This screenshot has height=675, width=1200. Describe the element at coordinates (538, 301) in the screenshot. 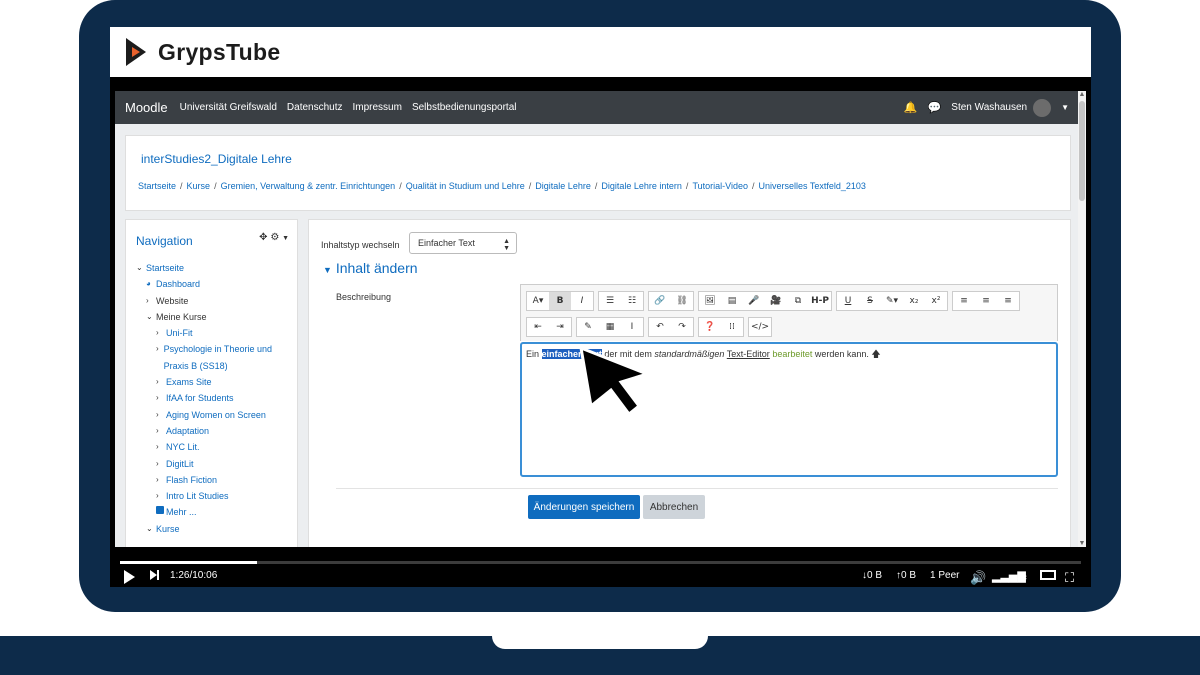

I see `toolbar-button: A▾` at that location.